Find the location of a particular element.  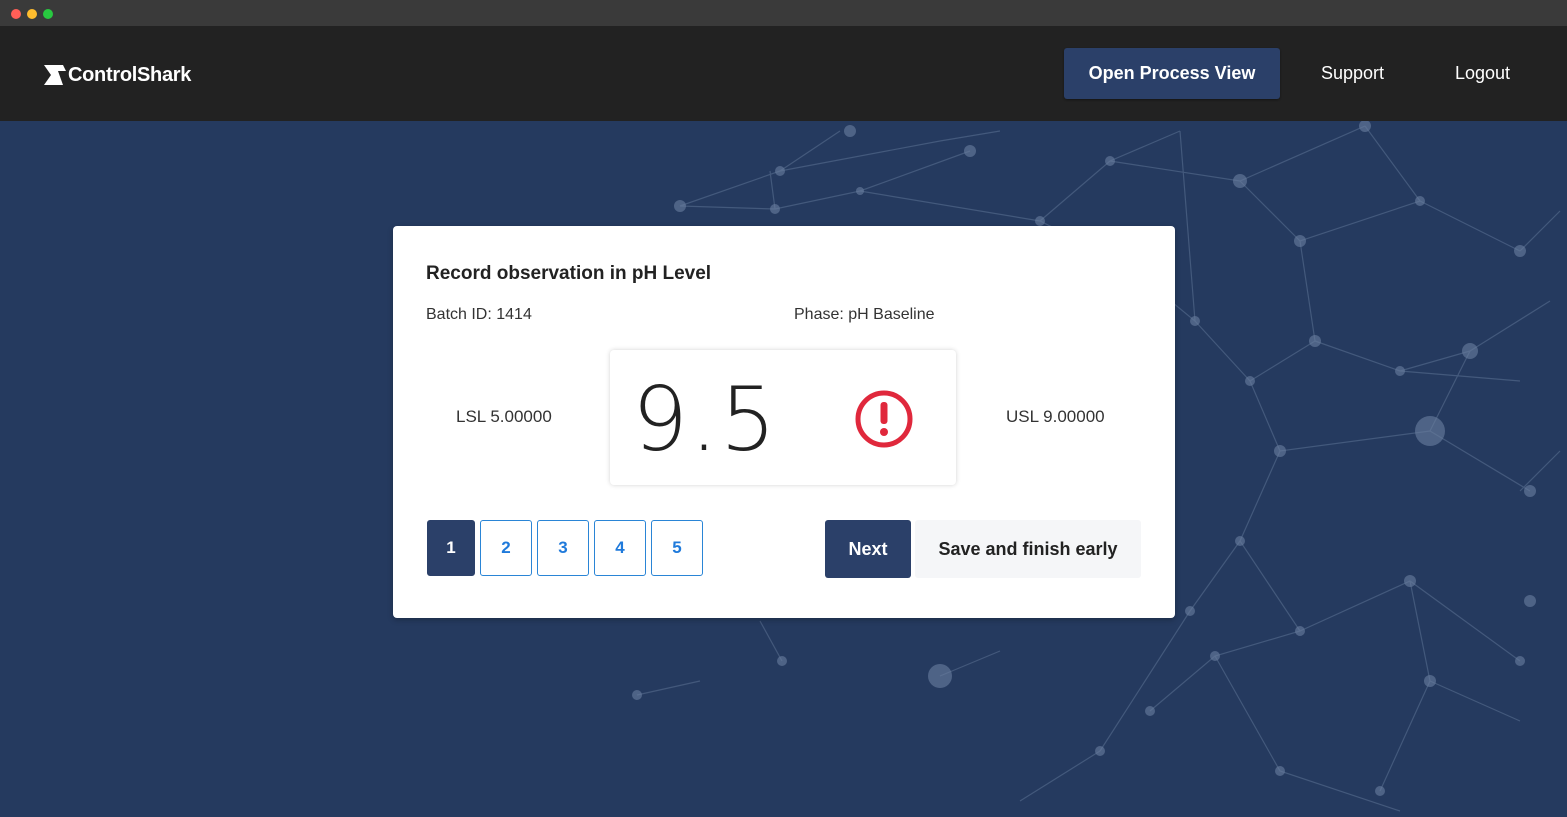

page-button-3: 3 is located at coordinates (563, 548).